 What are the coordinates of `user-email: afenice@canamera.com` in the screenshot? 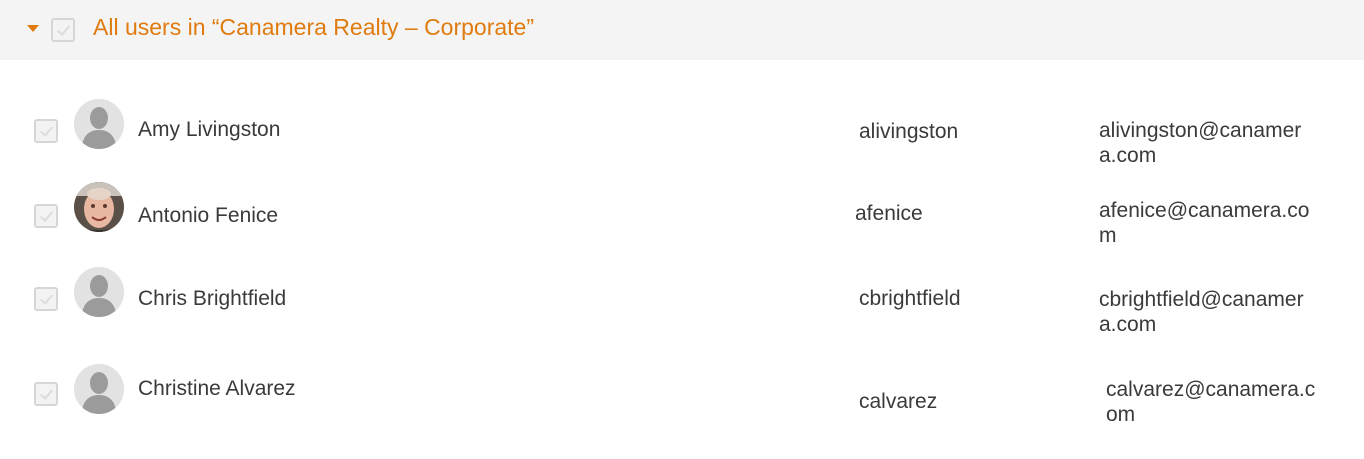 It's located at (1204, 223).